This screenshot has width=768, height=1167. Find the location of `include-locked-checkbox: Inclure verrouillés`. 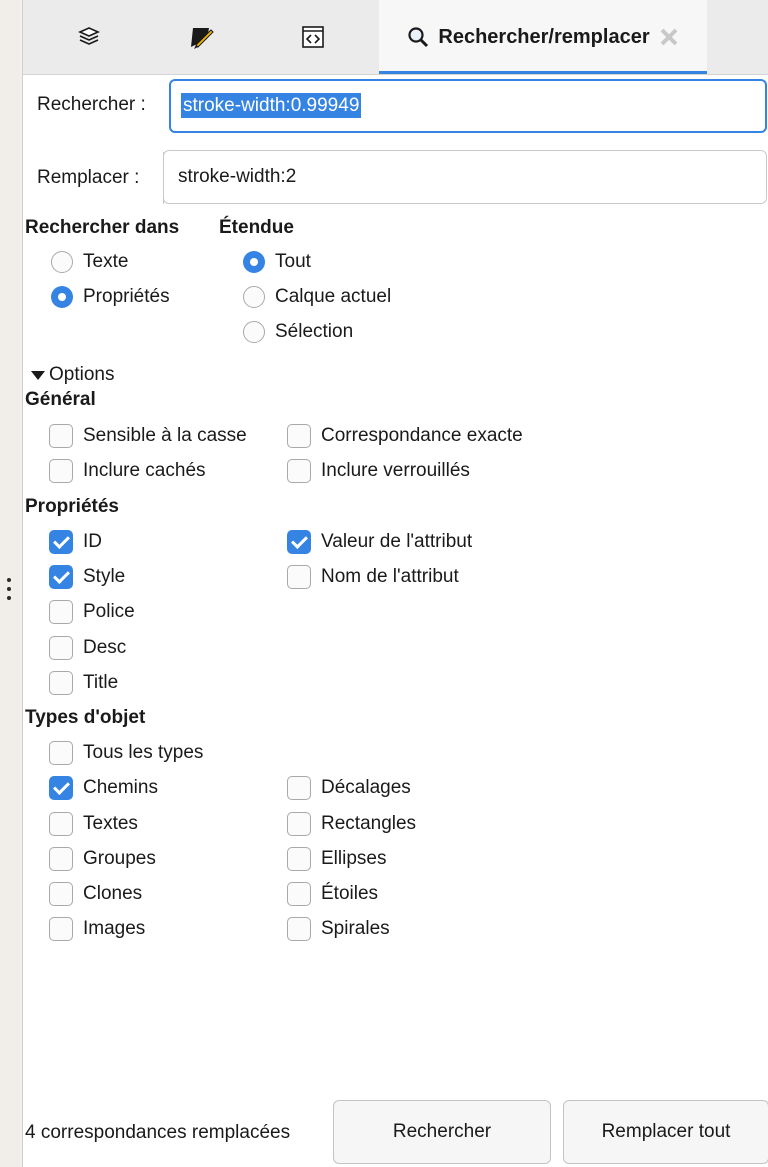

include-locked-checkbox: Inclure verrouillés is located at coordinates (378, 471).